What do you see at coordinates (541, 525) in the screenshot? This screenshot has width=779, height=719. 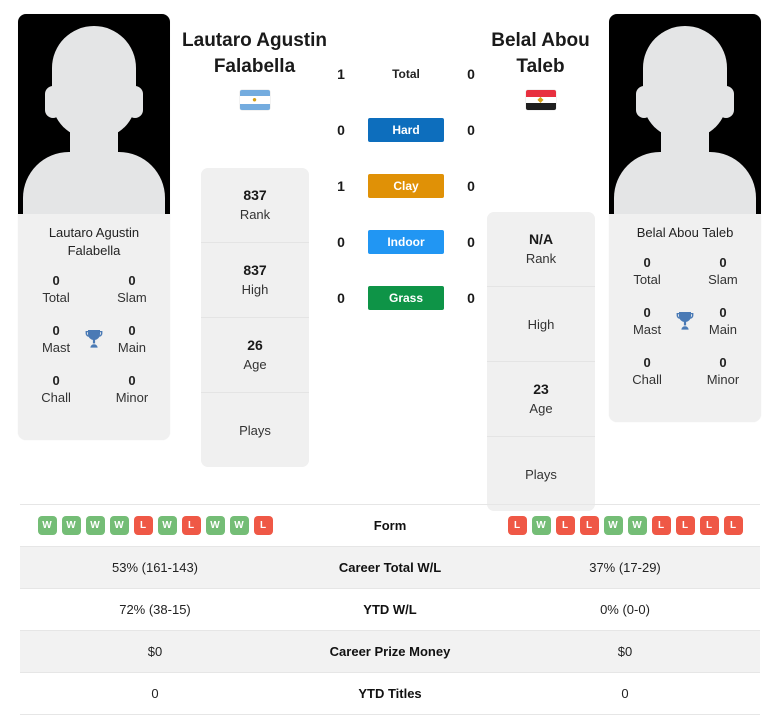 I see `form-chip-right-1: W` at bounding box center [541, 525].